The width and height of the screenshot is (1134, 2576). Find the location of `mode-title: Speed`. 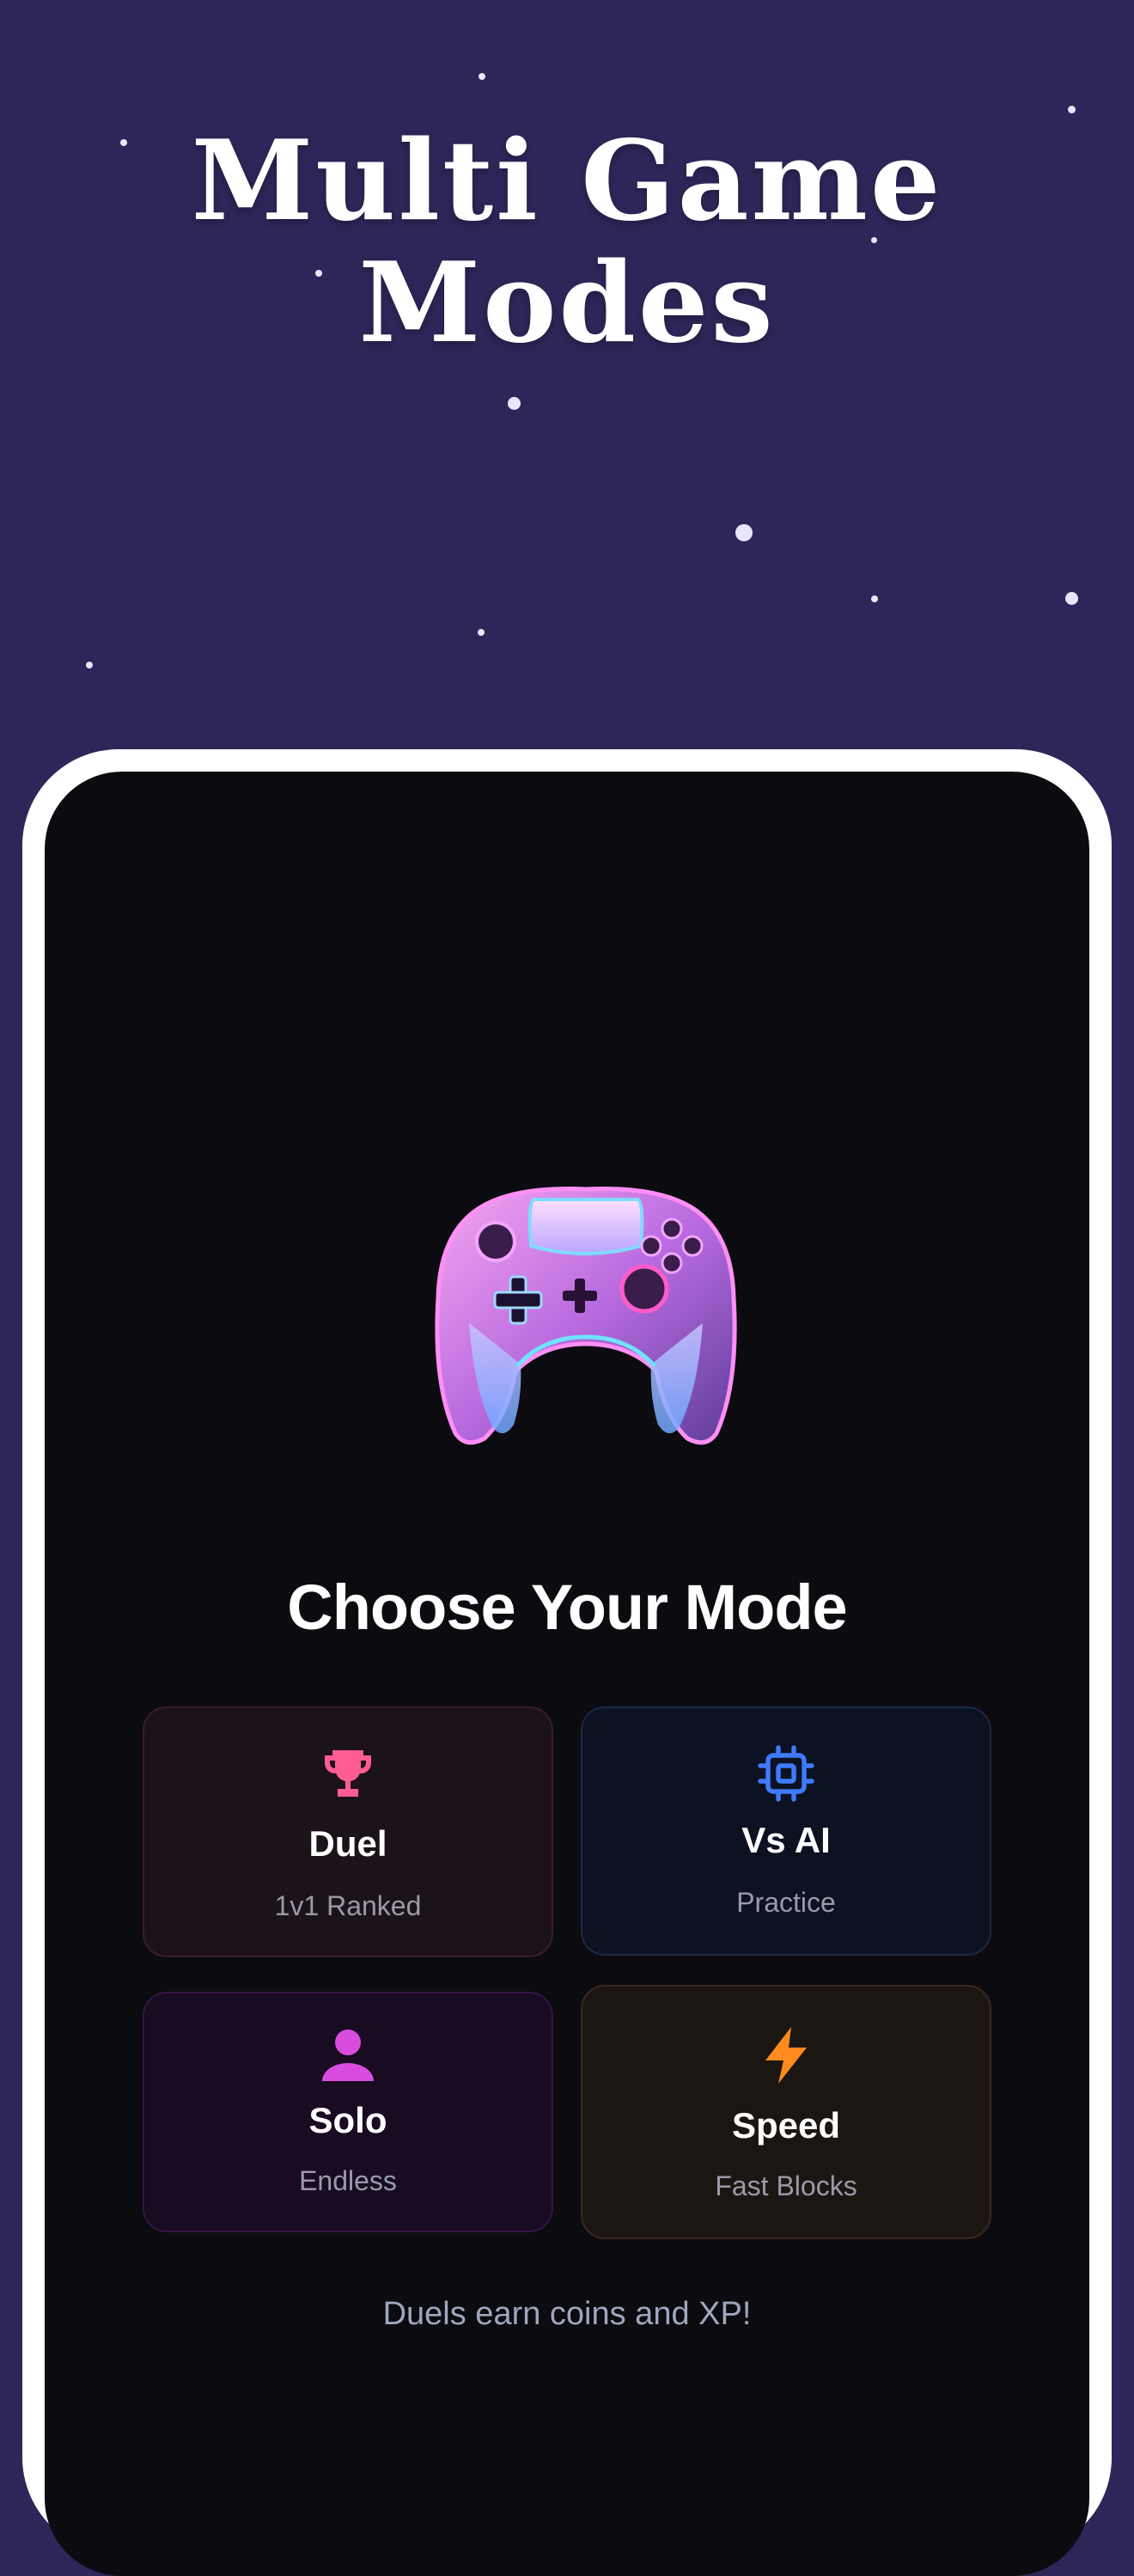

mode-title: Speed is located at coordinates (786, 2125).